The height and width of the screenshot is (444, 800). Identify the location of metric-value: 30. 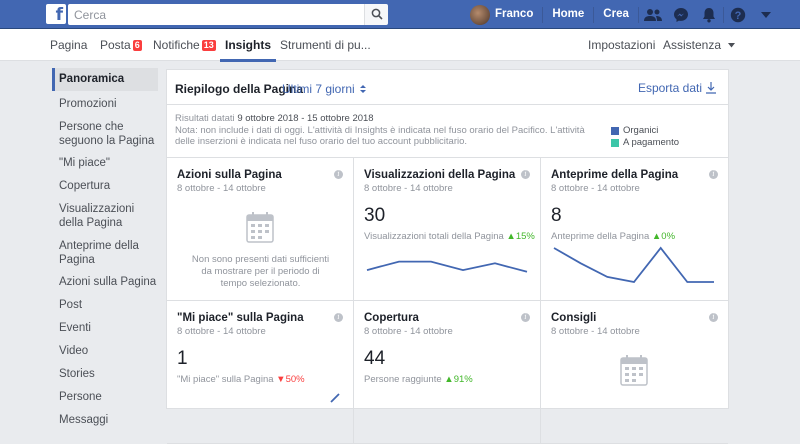
(375, 215).